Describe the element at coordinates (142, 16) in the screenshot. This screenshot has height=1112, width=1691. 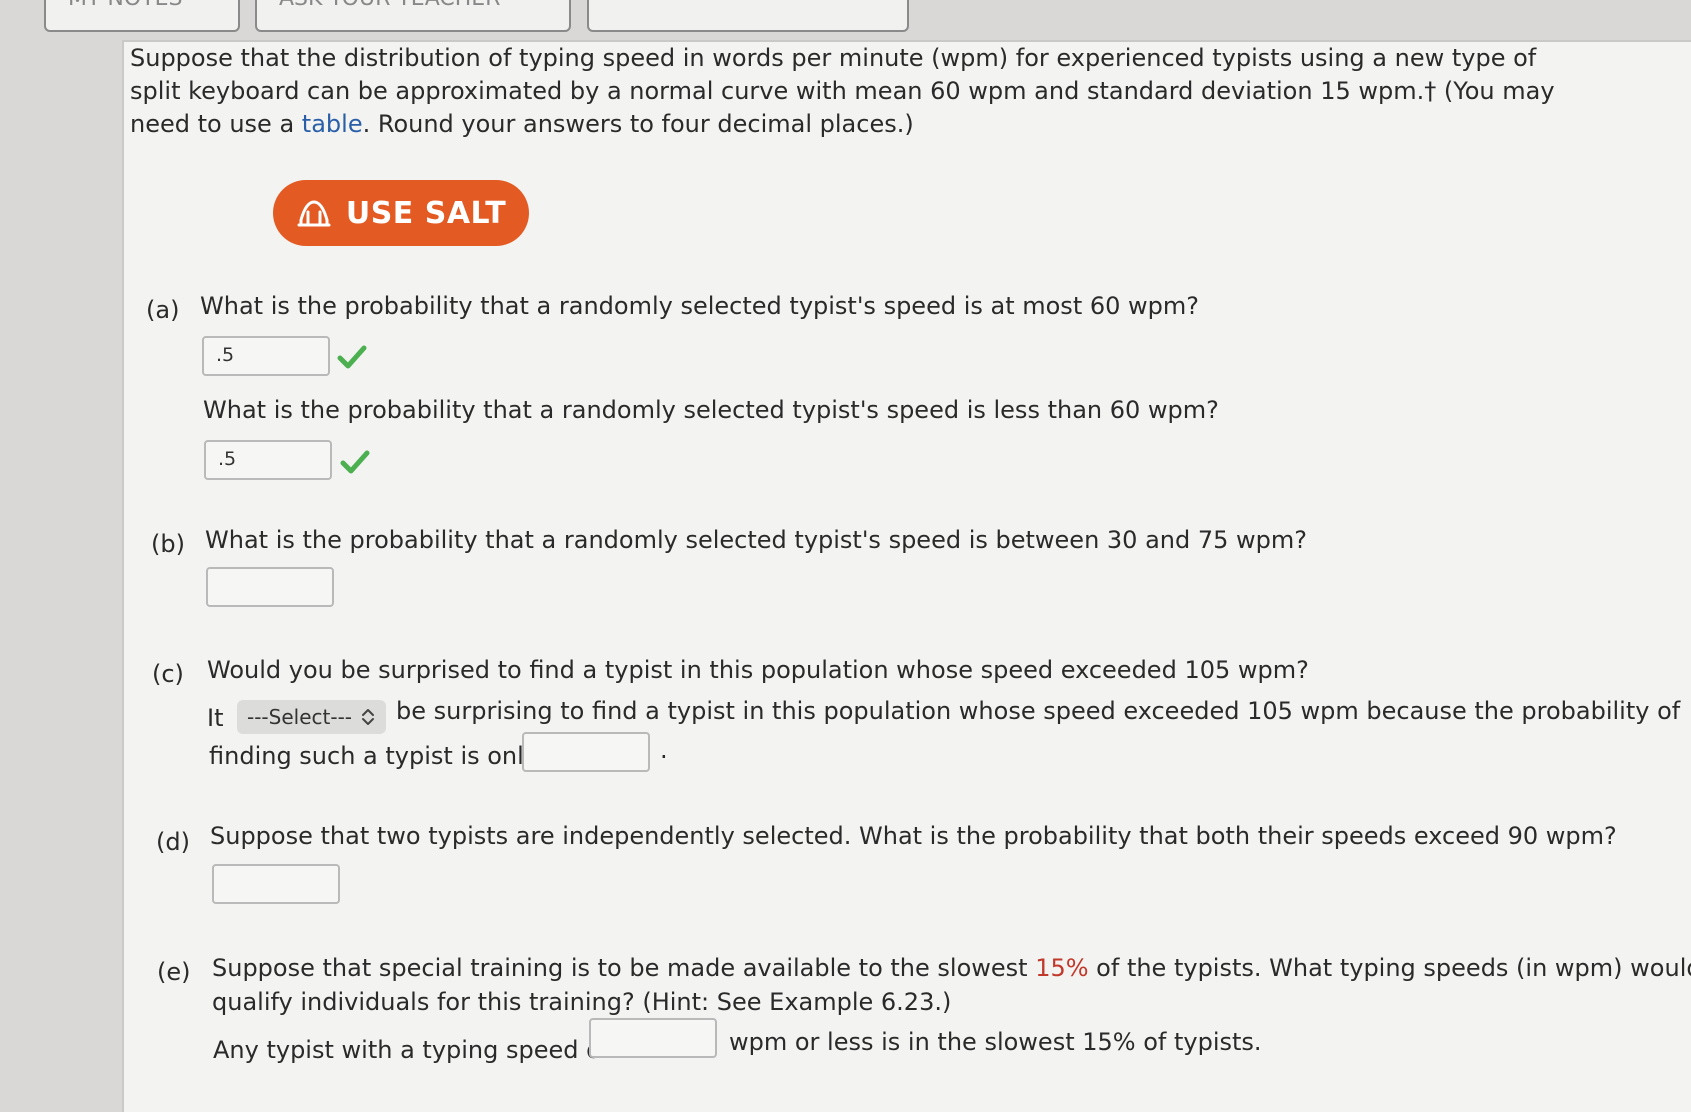
I see `my-notes-button: MY NOTES` at that location.